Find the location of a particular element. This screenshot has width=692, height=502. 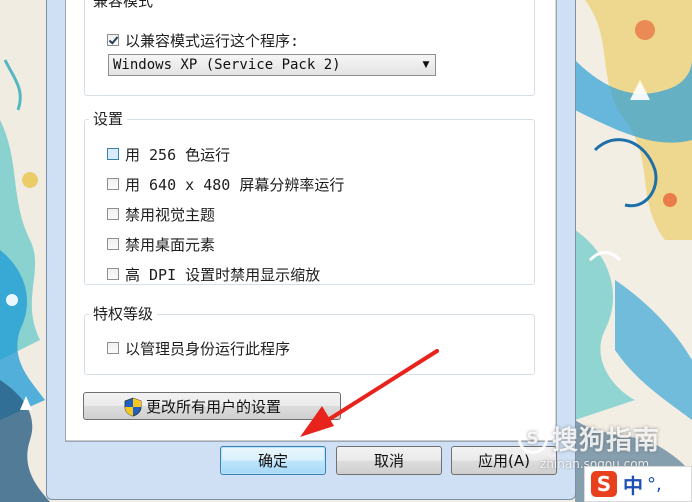

option-640x480: 用 640 x 480 屏幕分辨率运行 is located at coordinates (225, 184).